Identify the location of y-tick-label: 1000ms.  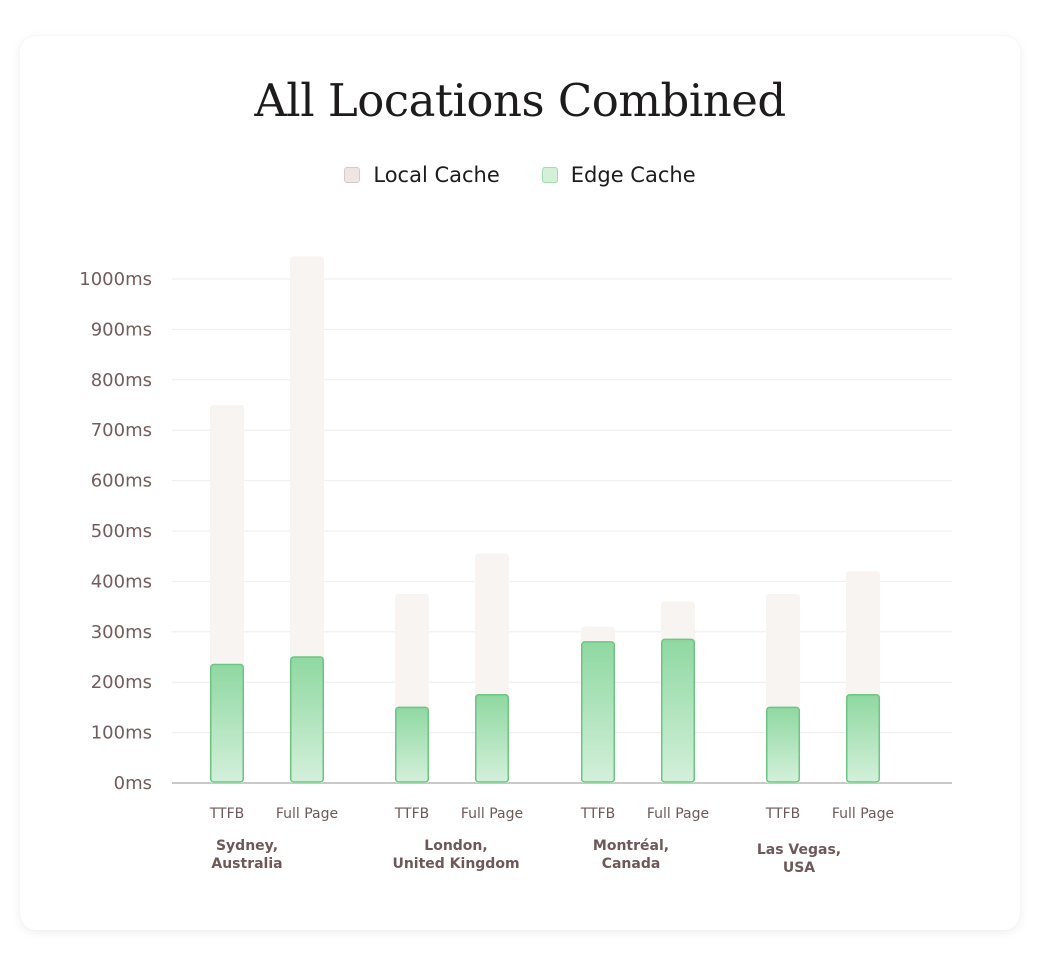
(115, 279).